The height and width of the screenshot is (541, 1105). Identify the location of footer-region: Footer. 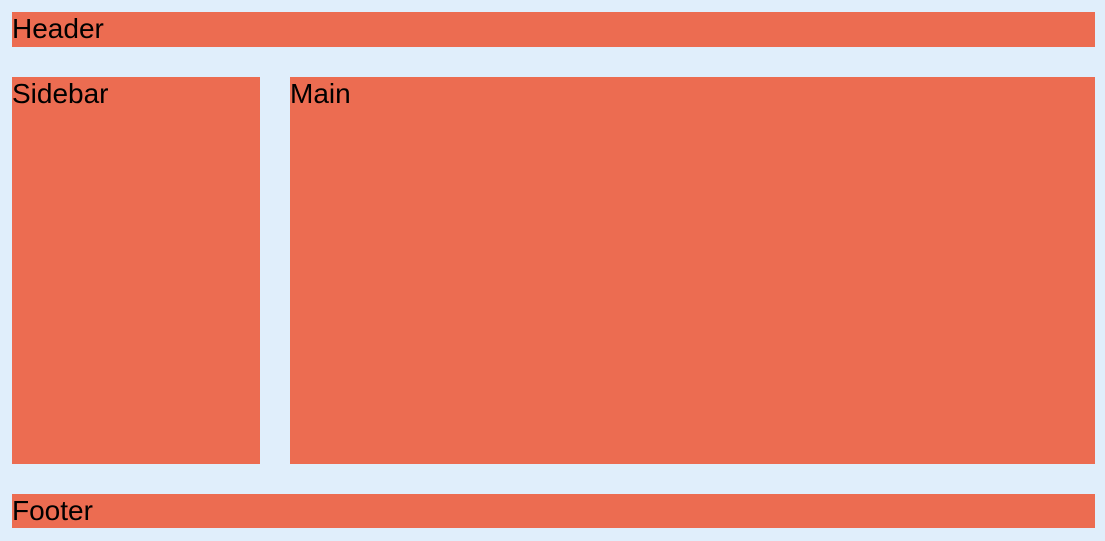
(553, 511).